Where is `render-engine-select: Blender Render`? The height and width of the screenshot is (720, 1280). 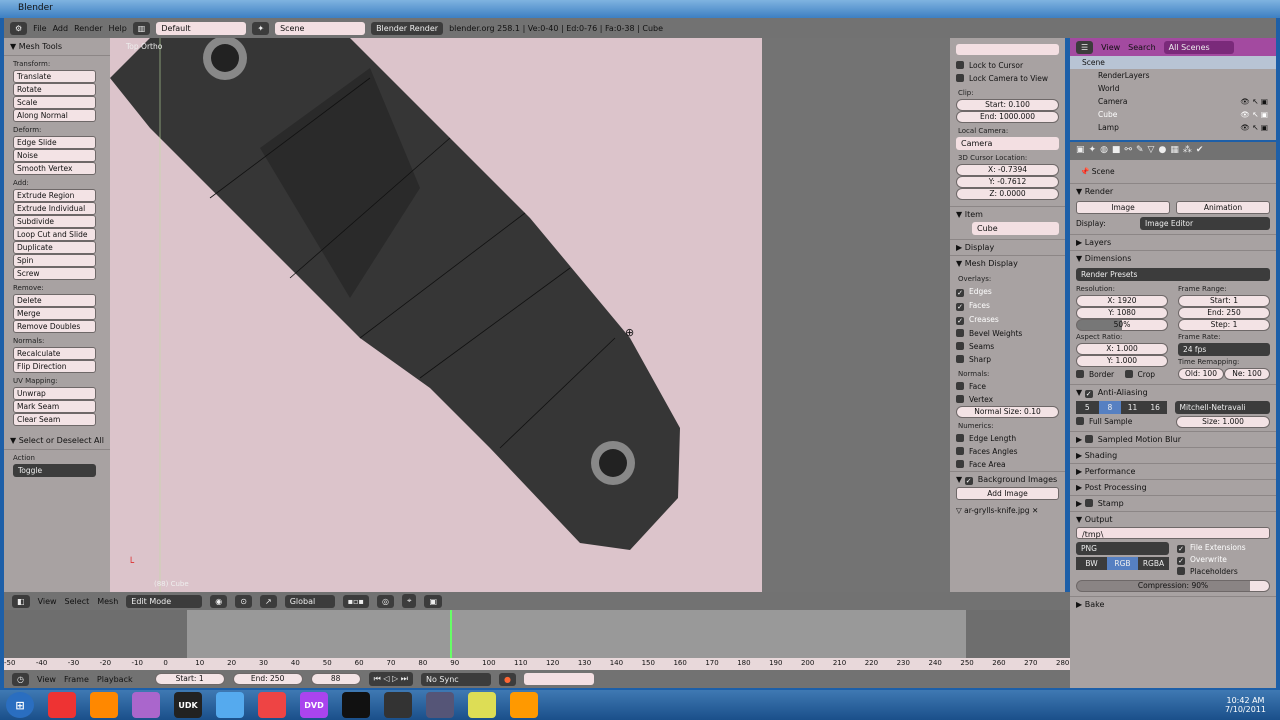
render-engine-select: Blender Render is located at coordinates (407, 28).